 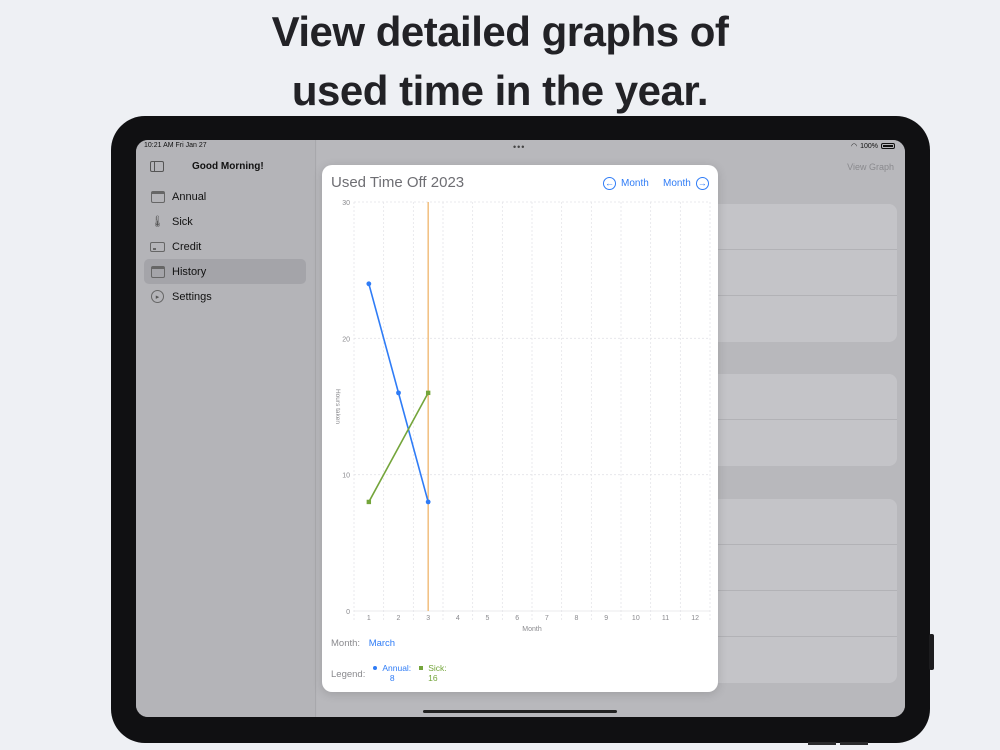 I want to click on x-tick-label: 4, so click(x=458, y=618).